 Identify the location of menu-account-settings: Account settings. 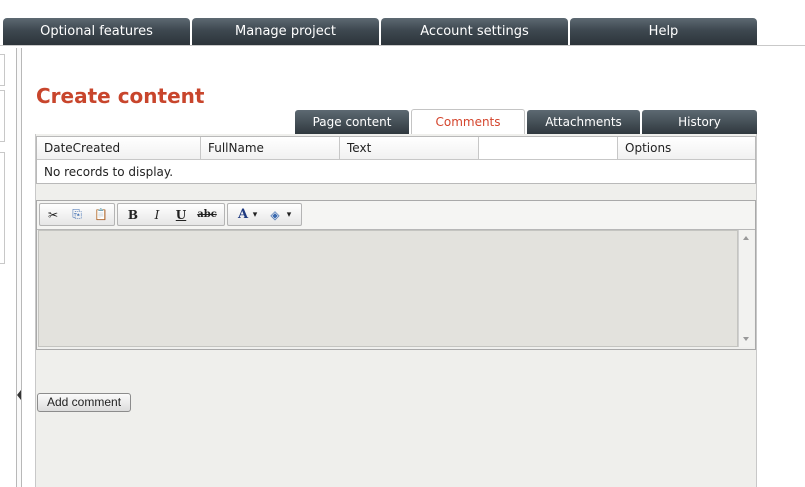
(474, 31).